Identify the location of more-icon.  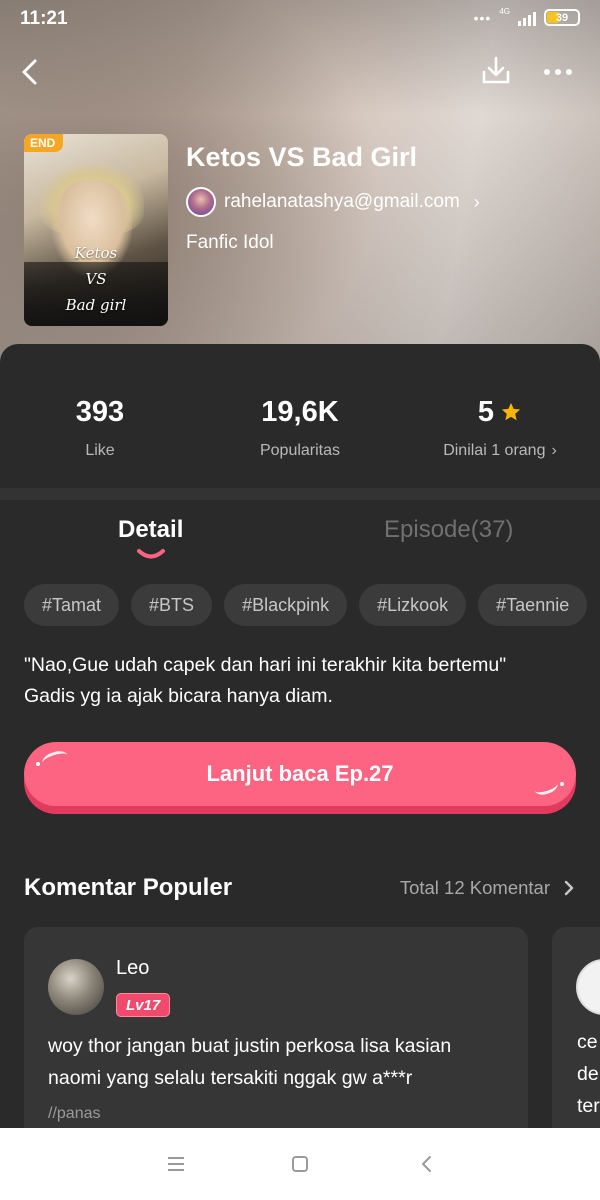
(547, 72).